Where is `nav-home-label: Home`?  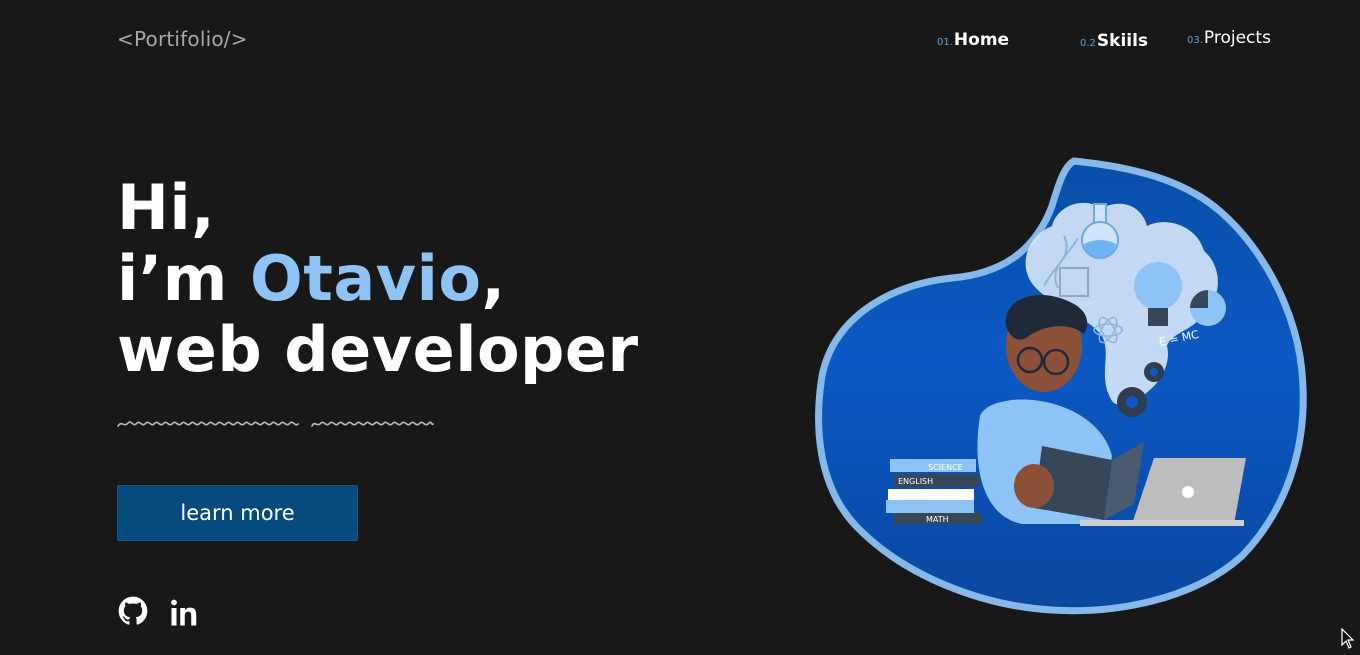 nav-home-label: Home is located at coordinates (981, 40).